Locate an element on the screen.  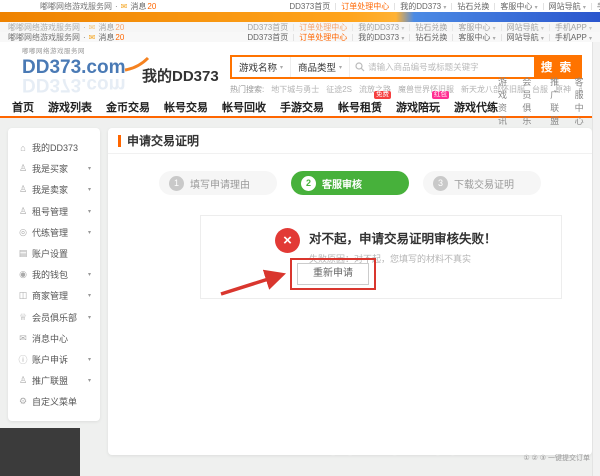
sidebar-item-member-club: ♕ 会员俱乐部 ▾ is located at coordinates (54, 317).